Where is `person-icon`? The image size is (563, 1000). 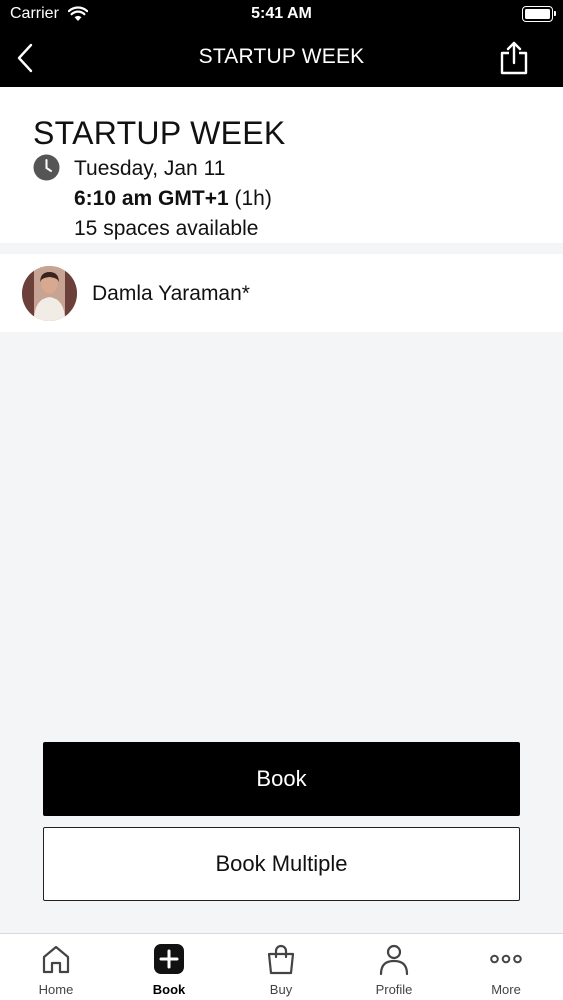 person-icon is located at coordinates (394, 959).